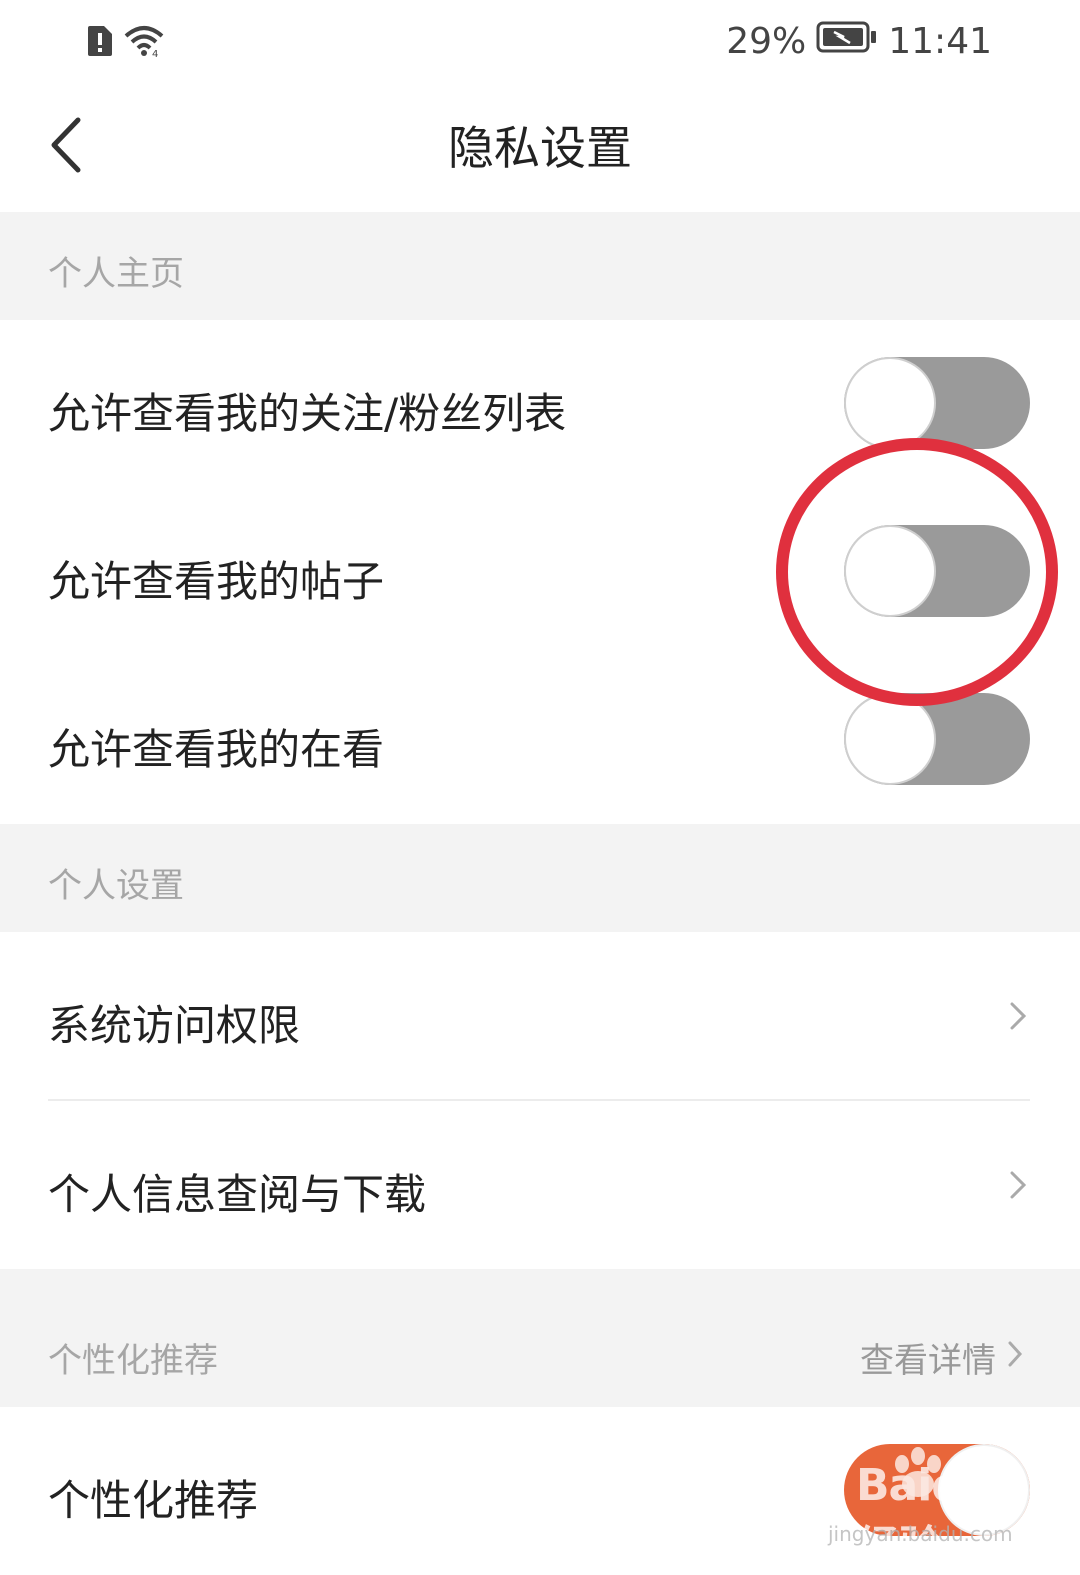  Describe the element at coordinates (540, 43) in the screenshot. I see `status-bar: 4 29% 11:41` at that location.